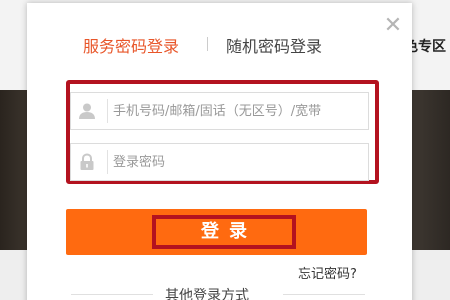 Image resolution: width=450 pixels, height=300 pixels. I want to click on highlight-frame-login: 登录, so click(224, 232).